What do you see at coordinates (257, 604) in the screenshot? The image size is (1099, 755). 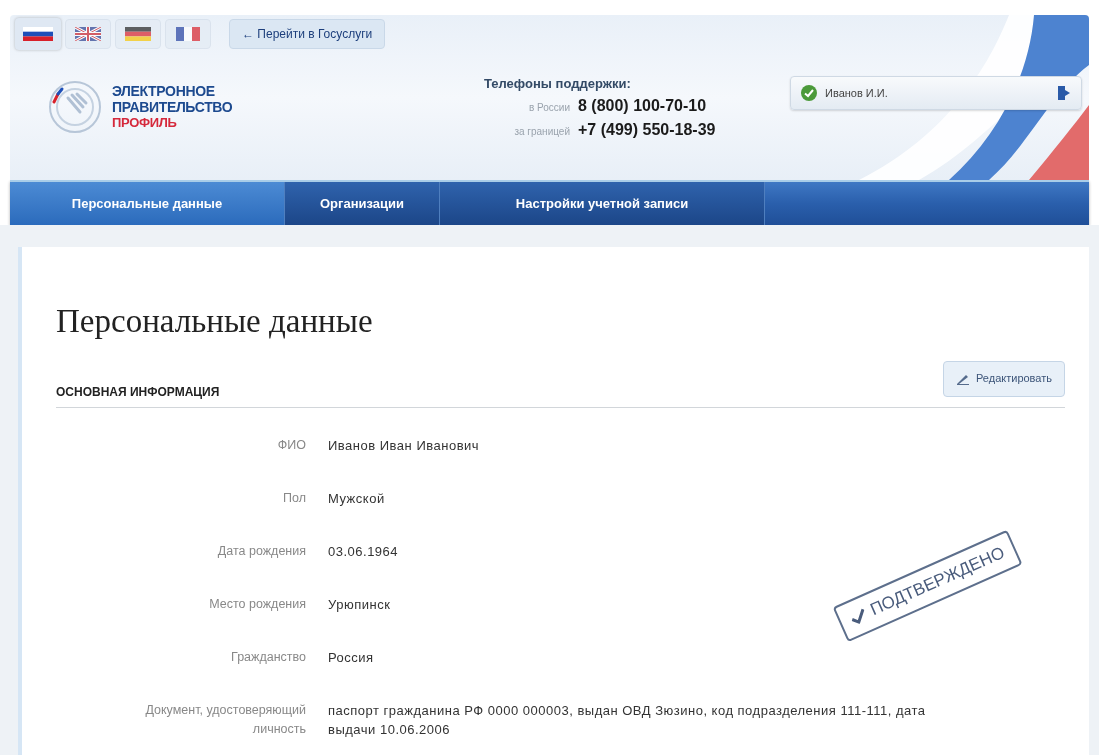 I see `field-label: Место рождения` at bounding box center [257, 604].